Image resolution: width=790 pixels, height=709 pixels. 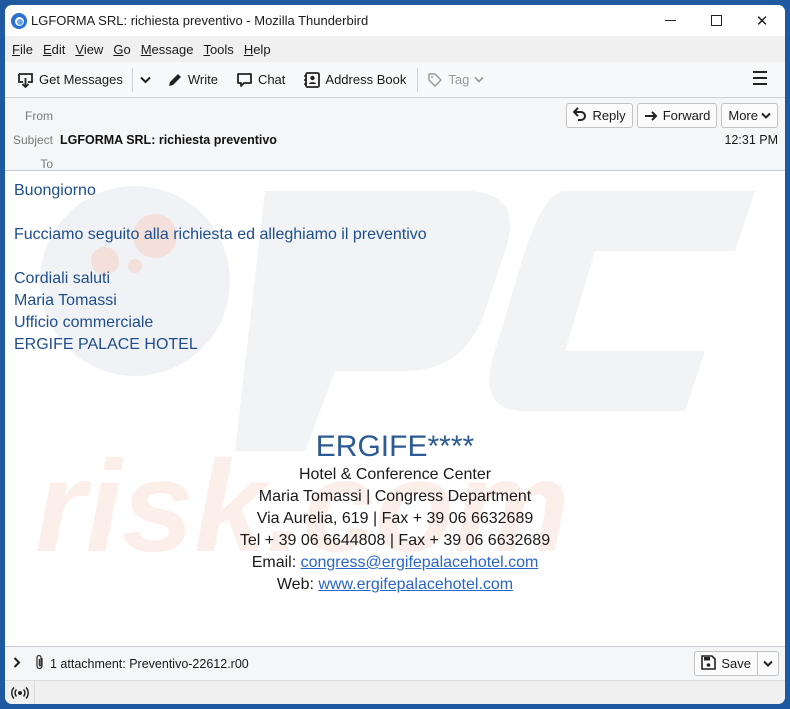 I want to click on more-button: More, so click(x=749, y=115).